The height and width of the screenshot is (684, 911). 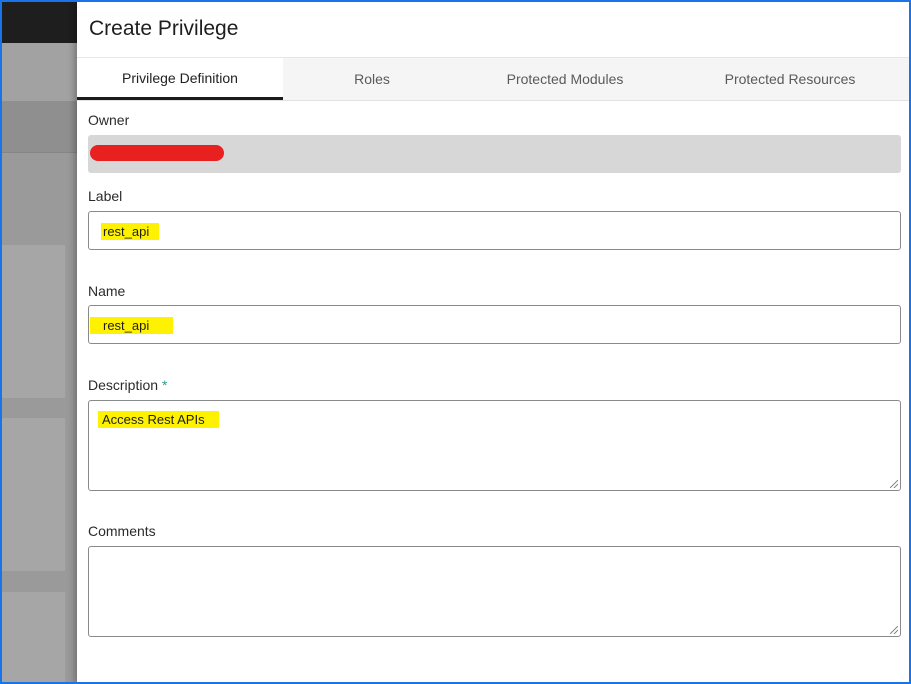 What do you see at coordinates (123, 385) in the screenshot?
I see `description-label-text: Description` at bounding box center [123, 385].